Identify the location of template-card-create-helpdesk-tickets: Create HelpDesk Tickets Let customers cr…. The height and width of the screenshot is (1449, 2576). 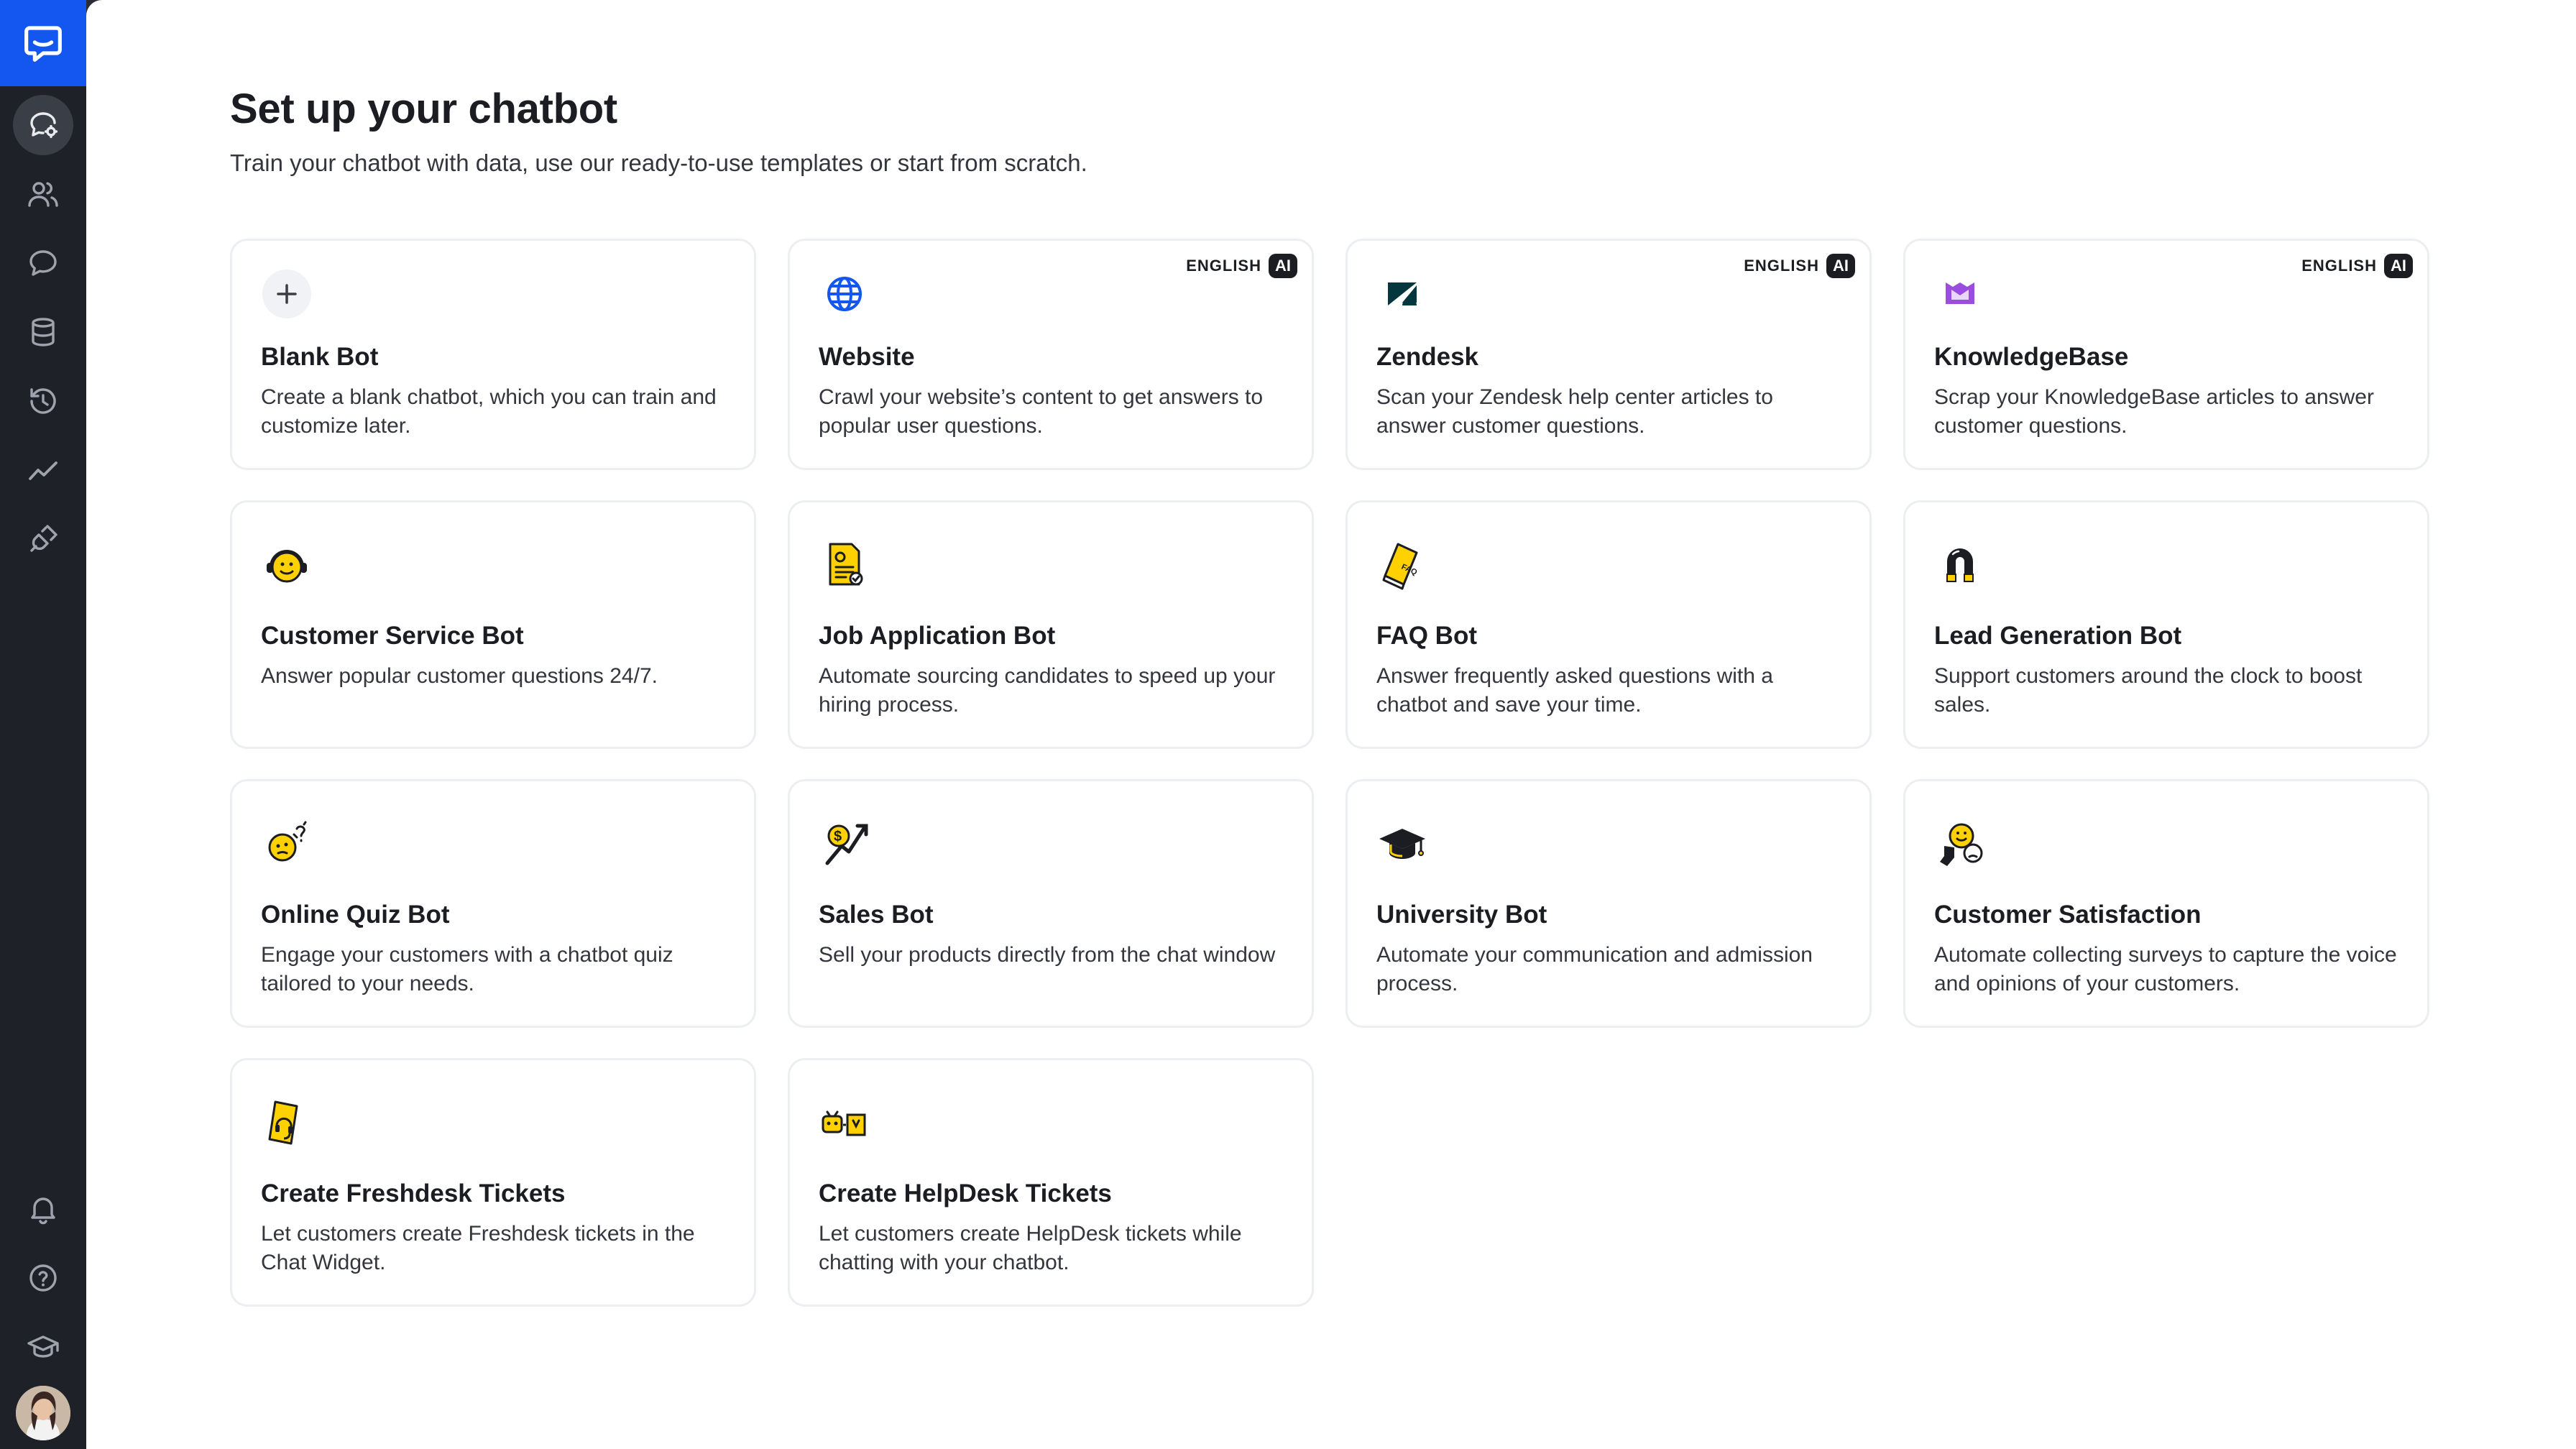
(1051, 1182).